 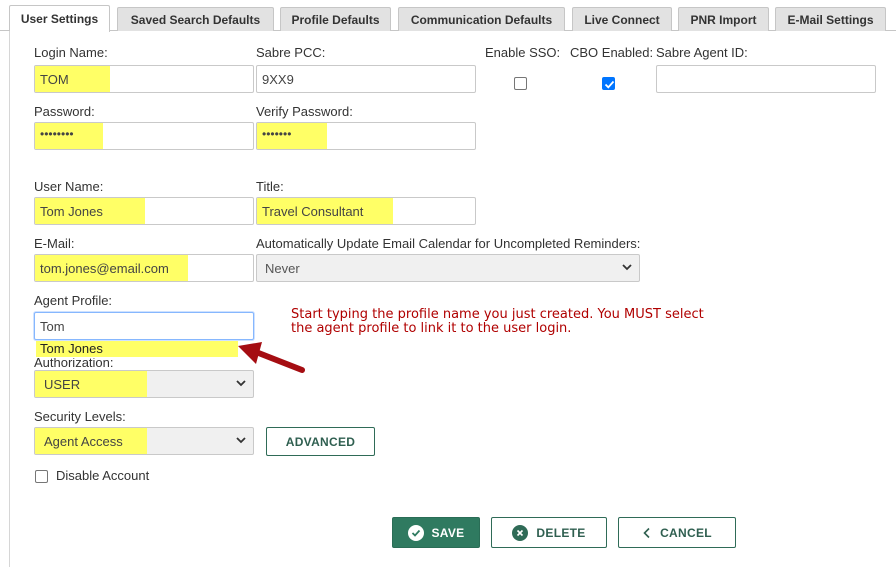 What do you see at coordinates (54, 79) in the screenshot?
I see `login-name-value: TOM` at bounding box center [54, 79].